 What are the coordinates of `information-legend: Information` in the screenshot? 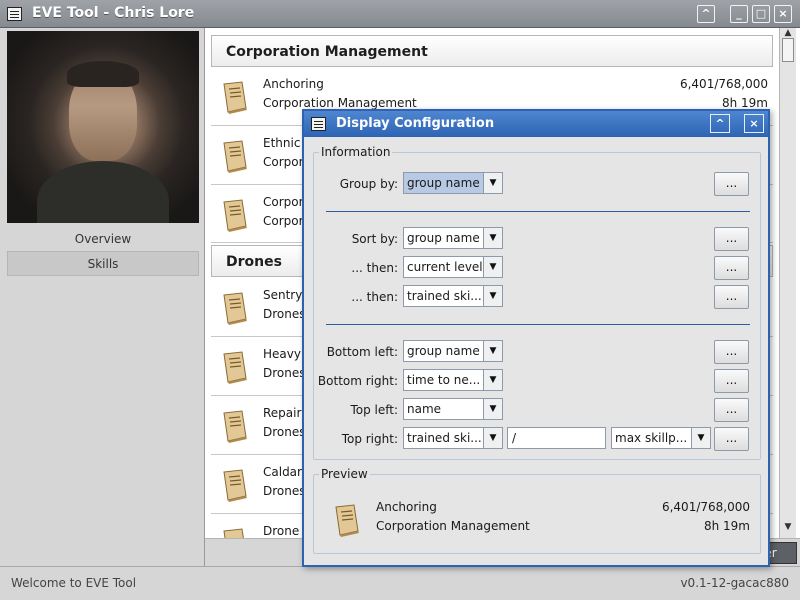 It's located at (356, 152).